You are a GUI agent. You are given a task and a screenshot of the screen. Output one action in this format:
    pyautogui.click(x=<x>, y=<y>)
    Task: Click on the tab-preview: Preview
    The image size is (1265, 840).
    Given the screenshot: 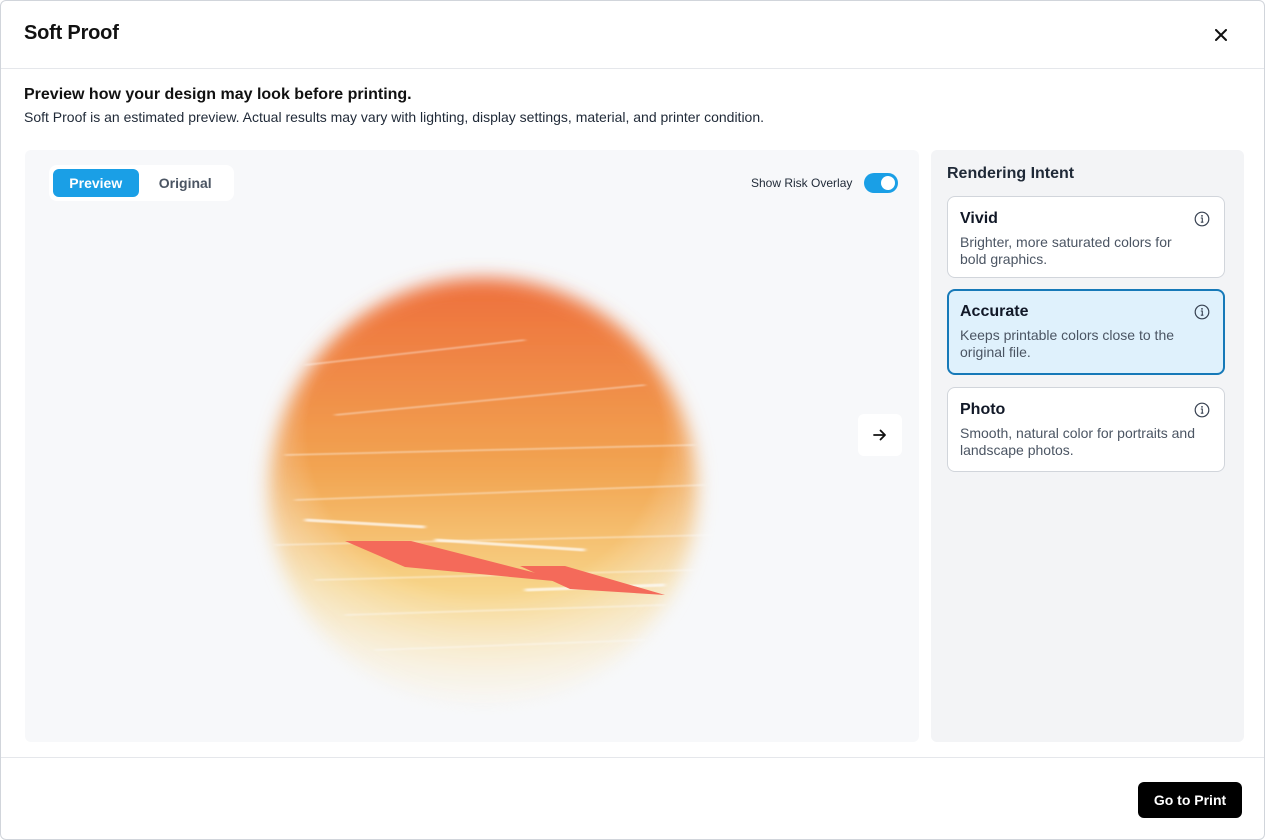 What is the action you would take?
    pyautogui.click(x=96, y=183)
    